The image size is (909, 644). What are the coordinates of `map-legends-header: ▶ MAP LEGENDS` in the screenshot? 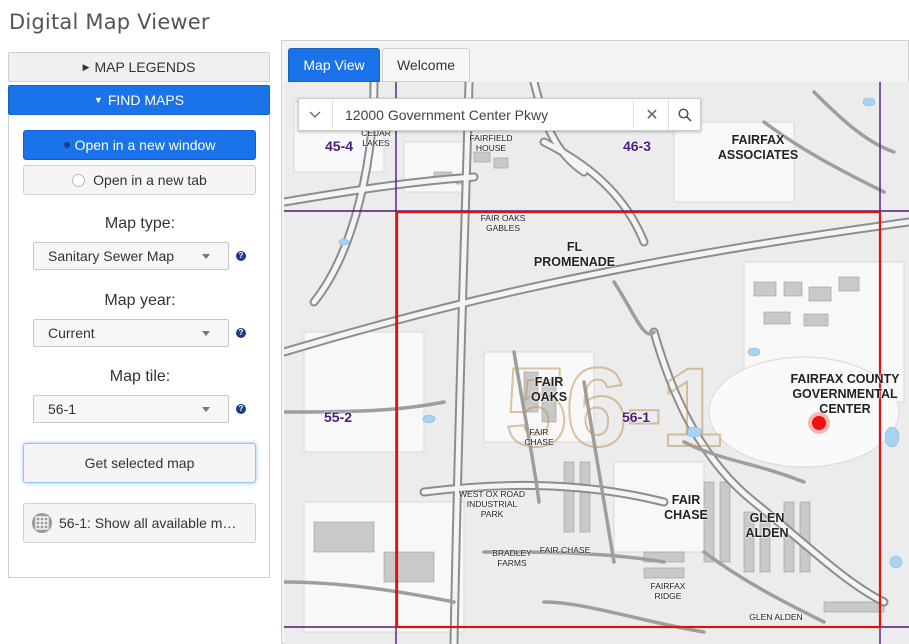 It's located at (139, 67).